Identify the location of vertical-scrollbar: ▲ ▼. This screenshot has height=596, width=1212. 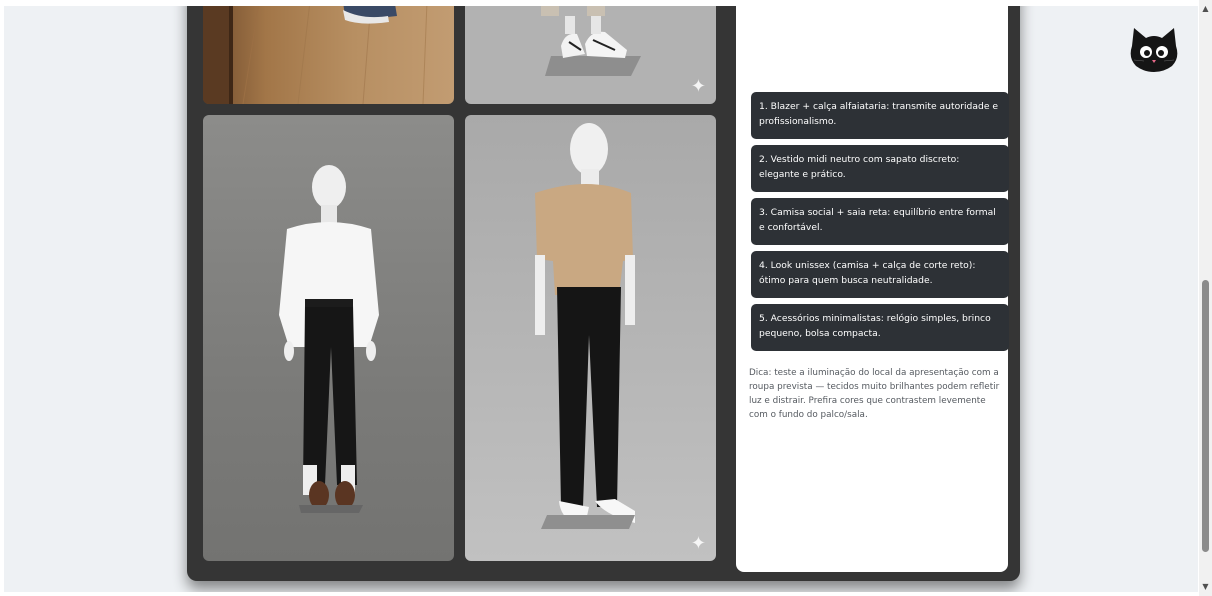
(1205, 298).